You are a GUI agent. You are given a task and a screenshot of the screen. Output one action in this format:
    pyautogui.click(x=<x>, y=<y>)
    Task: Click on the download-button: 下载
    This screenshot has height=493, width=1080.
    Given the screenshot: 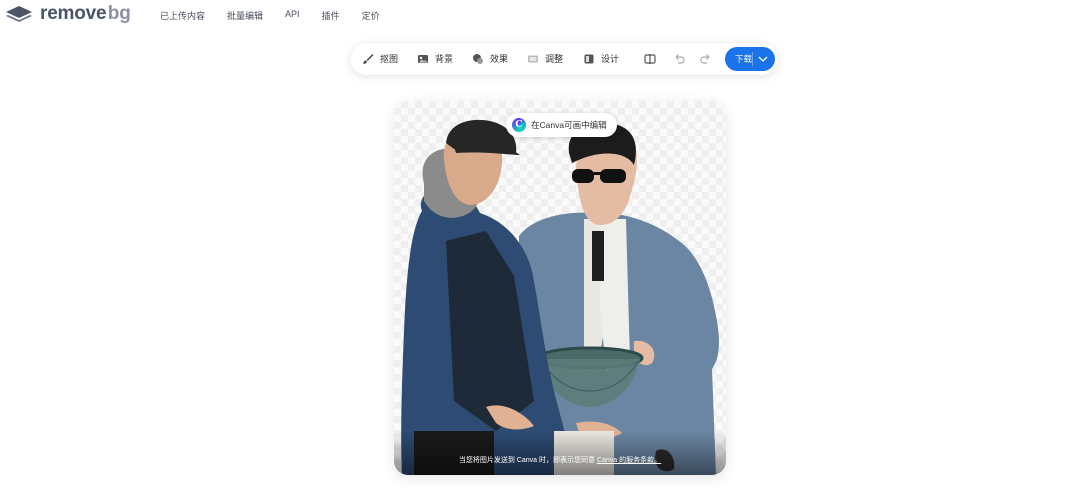 What is the action you would take?
    pyautogui.click(x=750, y=59)
    